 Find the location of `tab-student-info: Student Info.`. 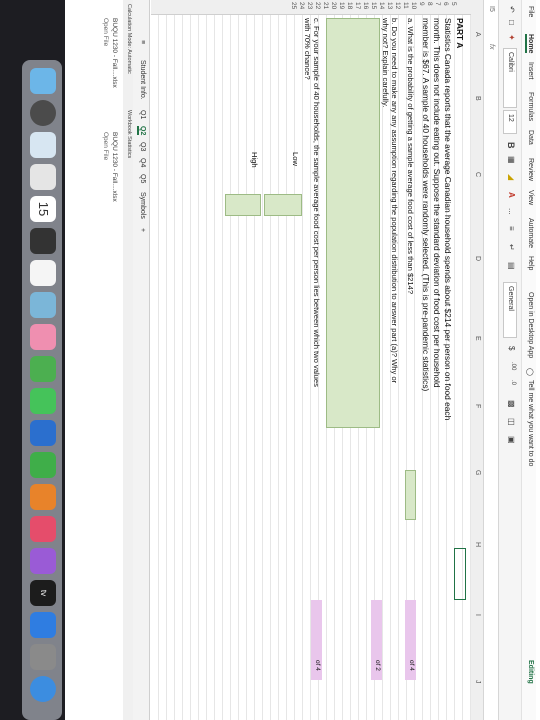

tab-student-info: Student Info. is located at coordinates (142, 80).